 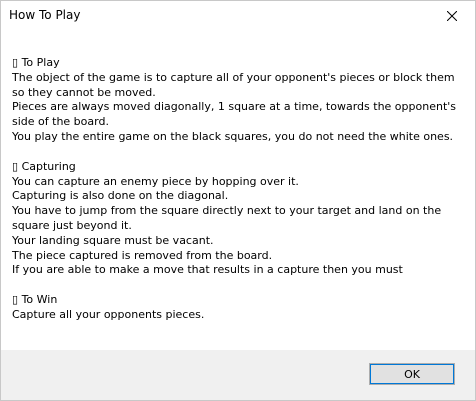 I want to click on dialog-title: How To Play, so click(x=45, y=15).